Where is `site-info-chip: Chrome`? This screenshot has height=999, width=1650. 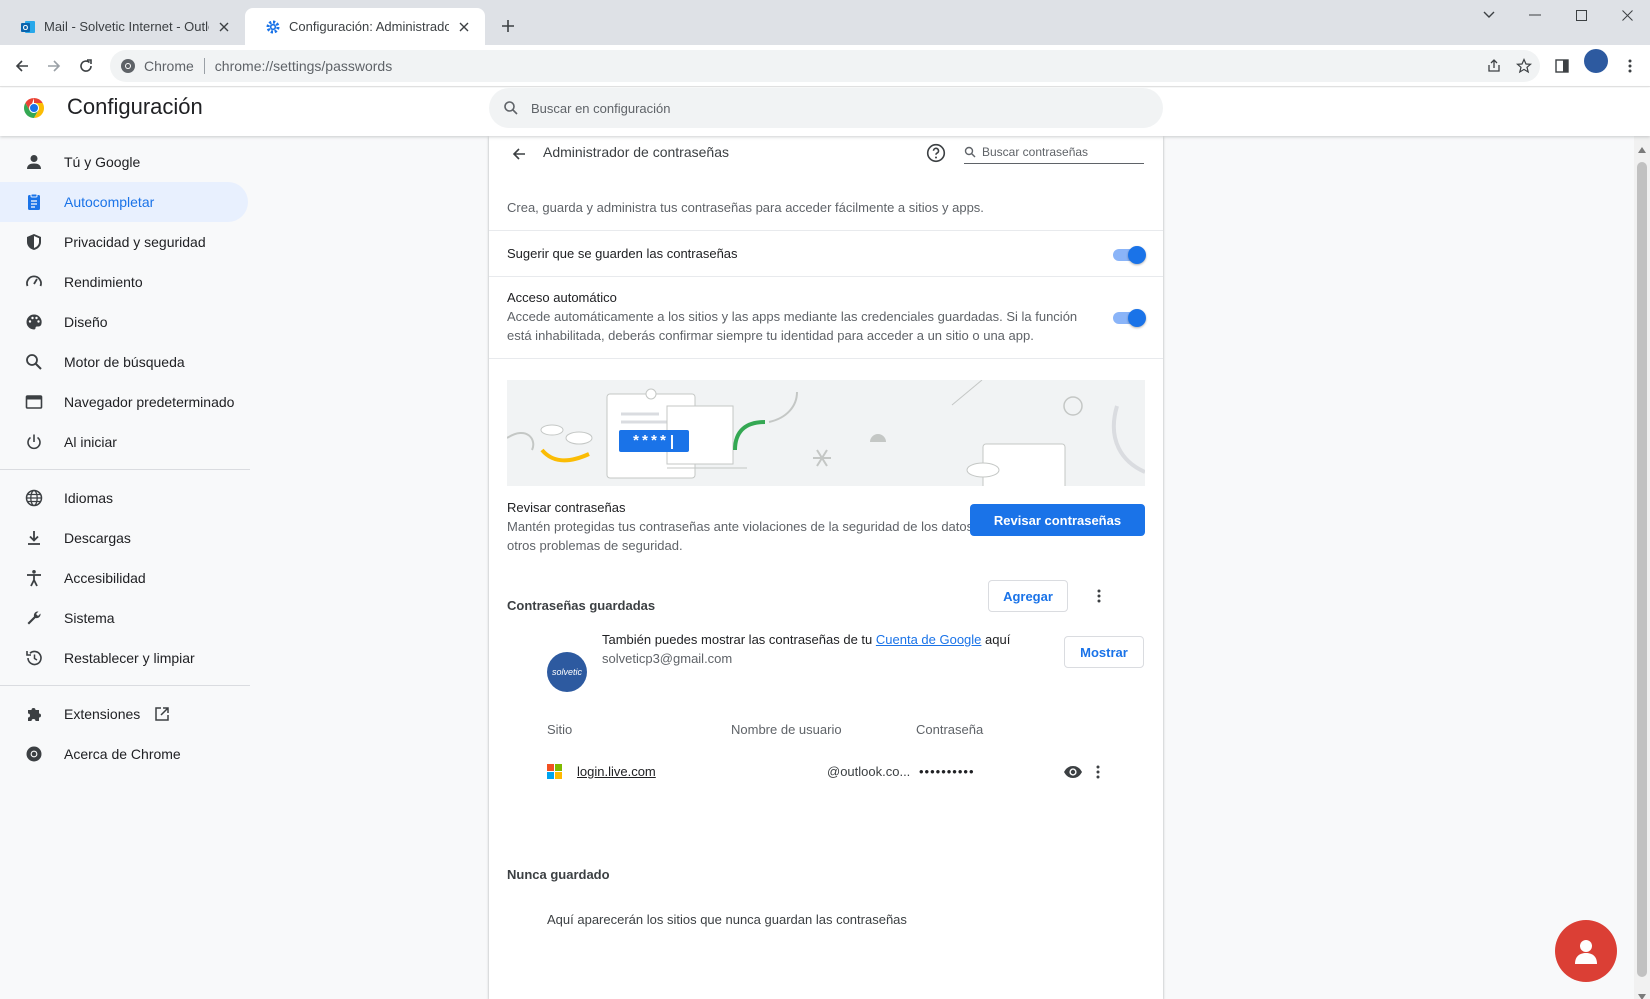
site-info-chip: Chrome is located at coordinates (152, 66).